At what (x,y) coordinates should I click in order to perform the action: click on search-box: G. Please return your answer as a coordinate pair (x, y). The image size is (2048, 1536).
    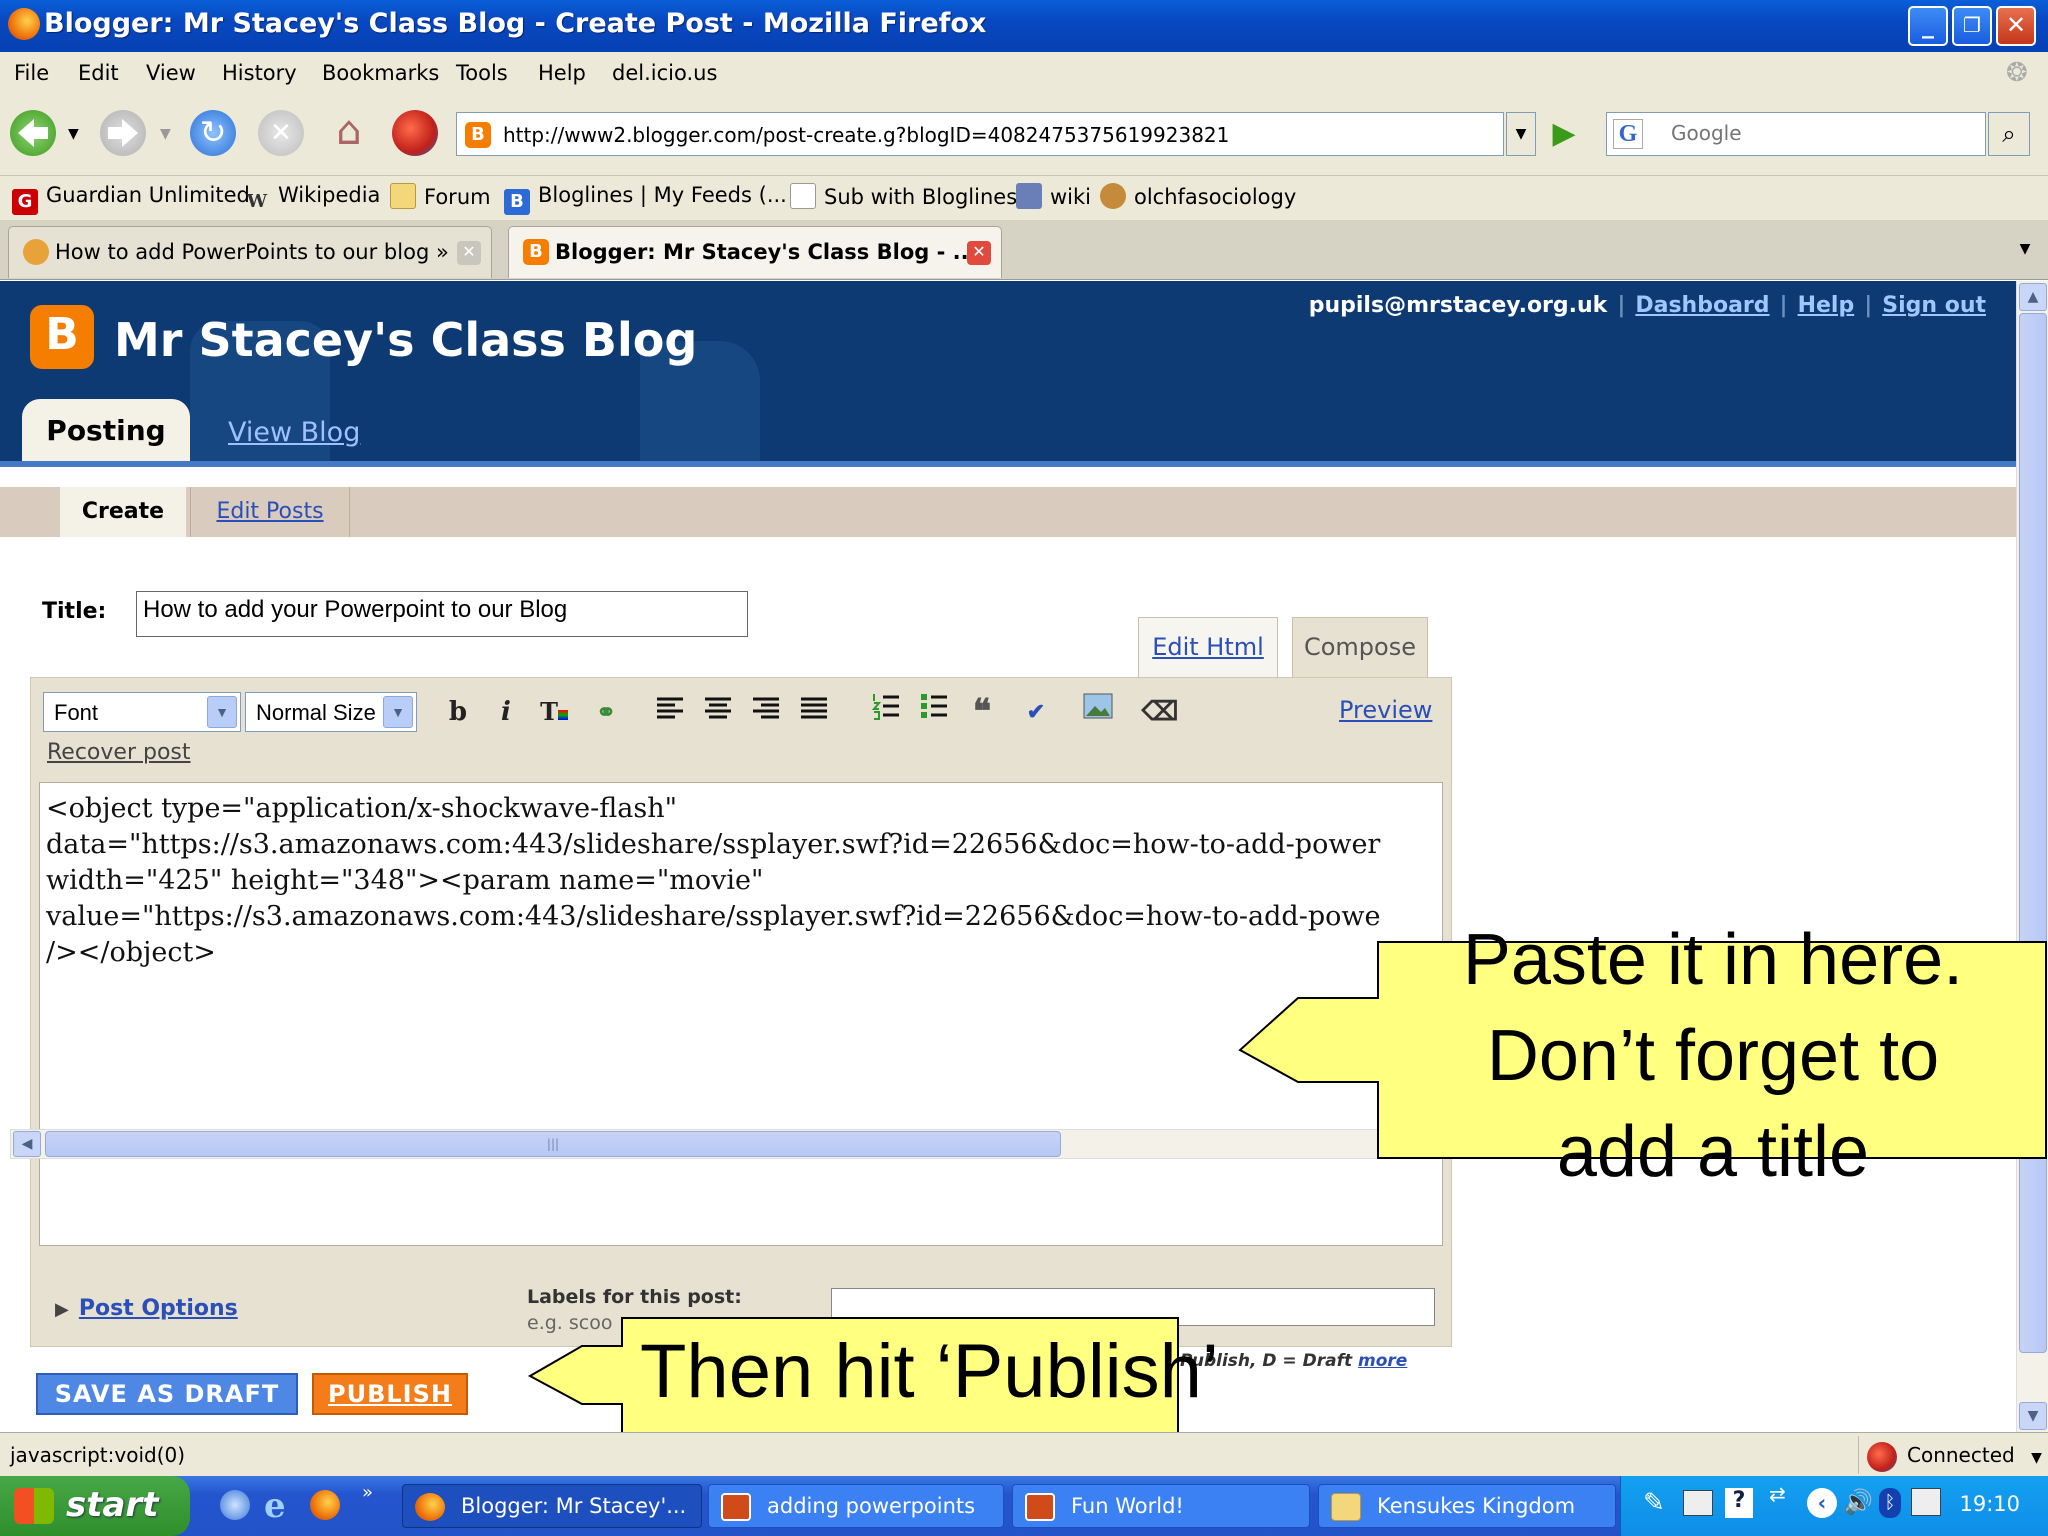
    Looking at the image, I should click on (1796, 134).